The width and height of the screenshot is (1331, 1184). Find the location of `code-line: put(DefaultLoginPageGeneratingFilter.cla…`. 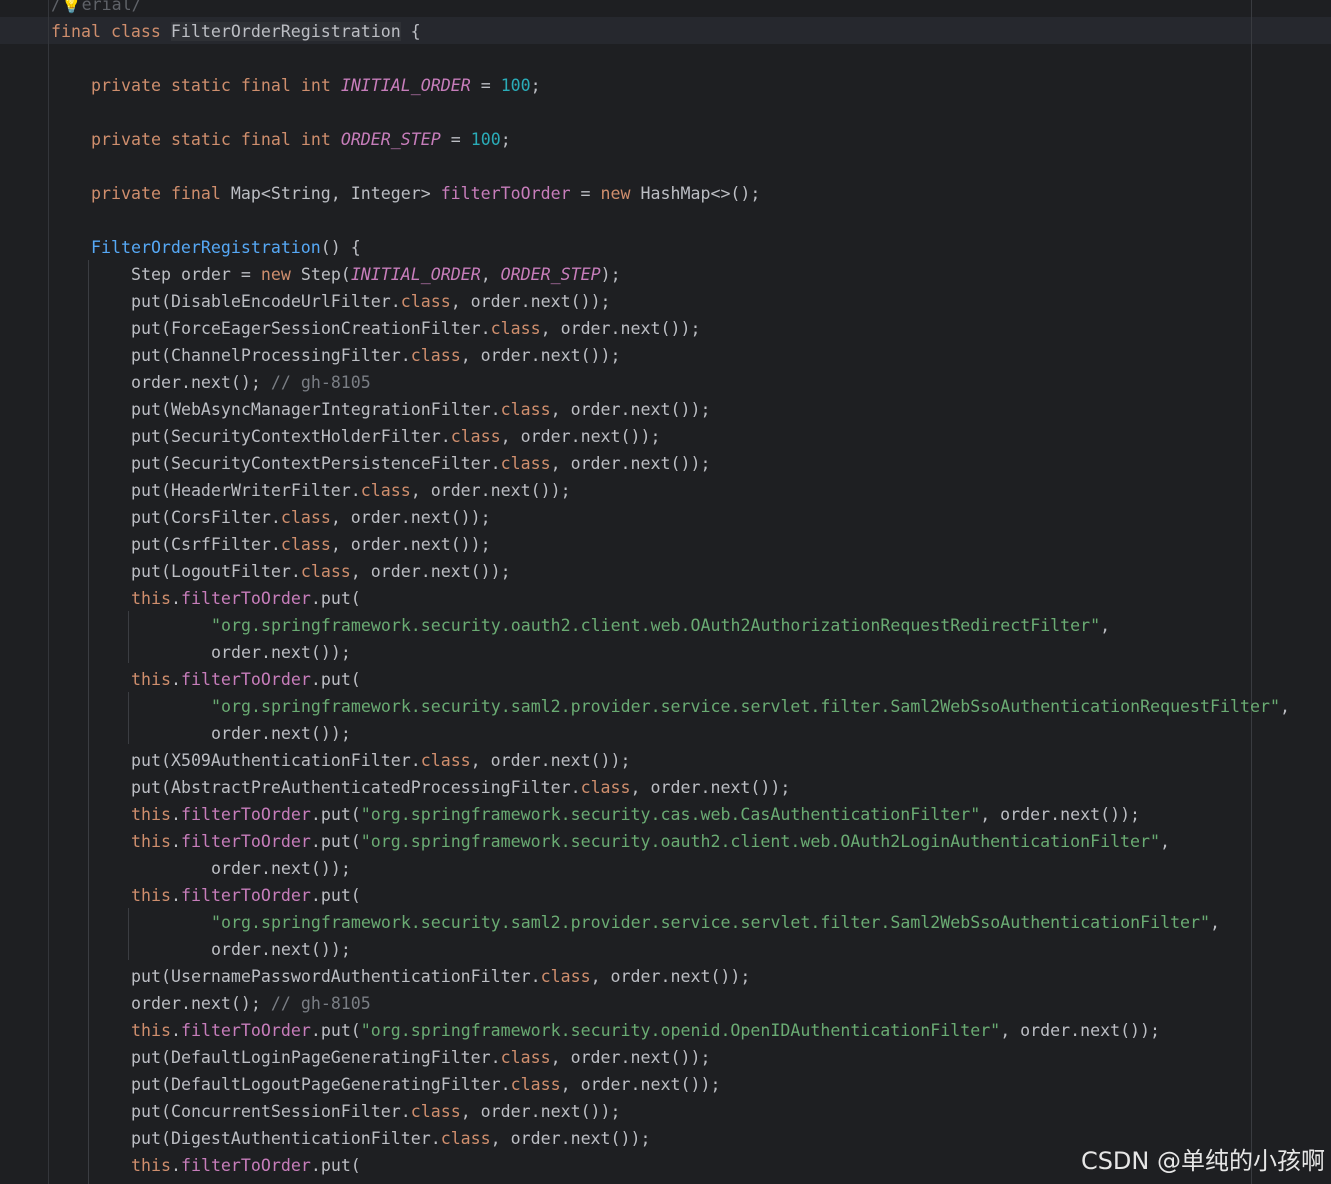

code-line: put(DefaultLoginPageGeneratingFilter.cla… is located at coordinates (420, 1057).